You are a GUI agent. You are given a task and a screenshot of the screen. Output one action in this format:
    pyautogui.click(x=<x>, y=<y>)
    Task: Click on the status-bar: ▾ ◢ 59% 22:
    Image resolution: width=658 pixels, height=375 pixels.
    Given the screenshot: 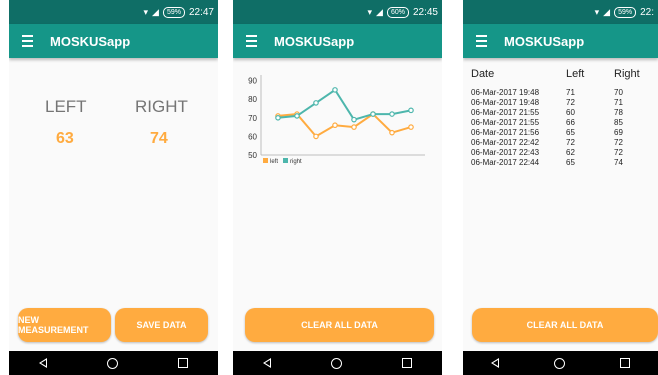 What is the action you would take?
    pyautogui.click(x=560, y=12)
    